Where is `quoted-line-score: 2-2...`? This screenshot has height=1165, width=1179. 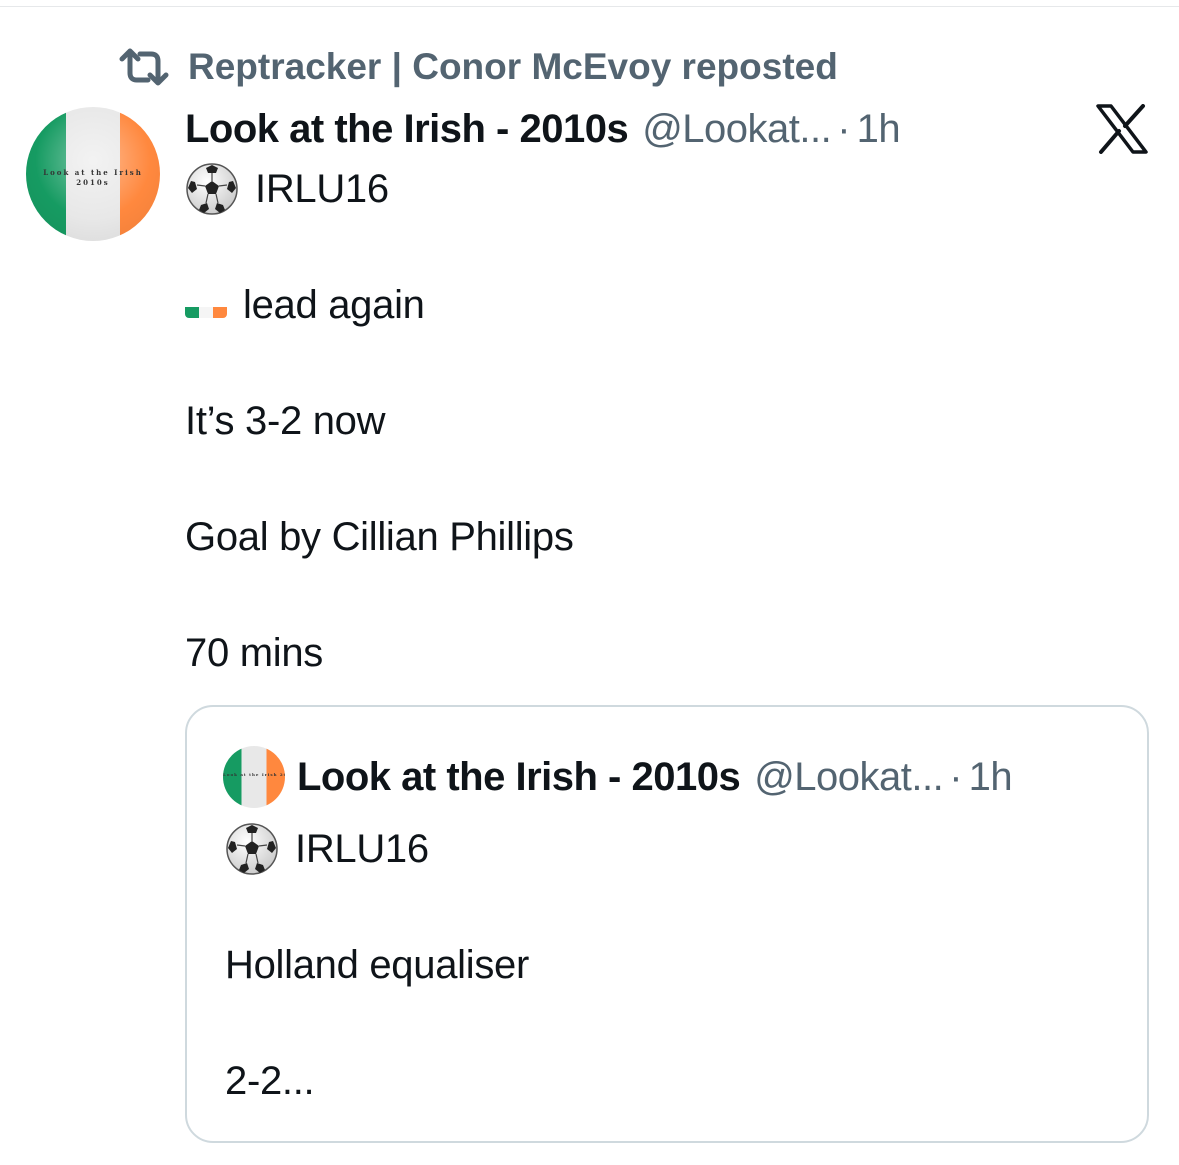 quoted-line-score: 2-2... is located at coordinates (270, 1081).